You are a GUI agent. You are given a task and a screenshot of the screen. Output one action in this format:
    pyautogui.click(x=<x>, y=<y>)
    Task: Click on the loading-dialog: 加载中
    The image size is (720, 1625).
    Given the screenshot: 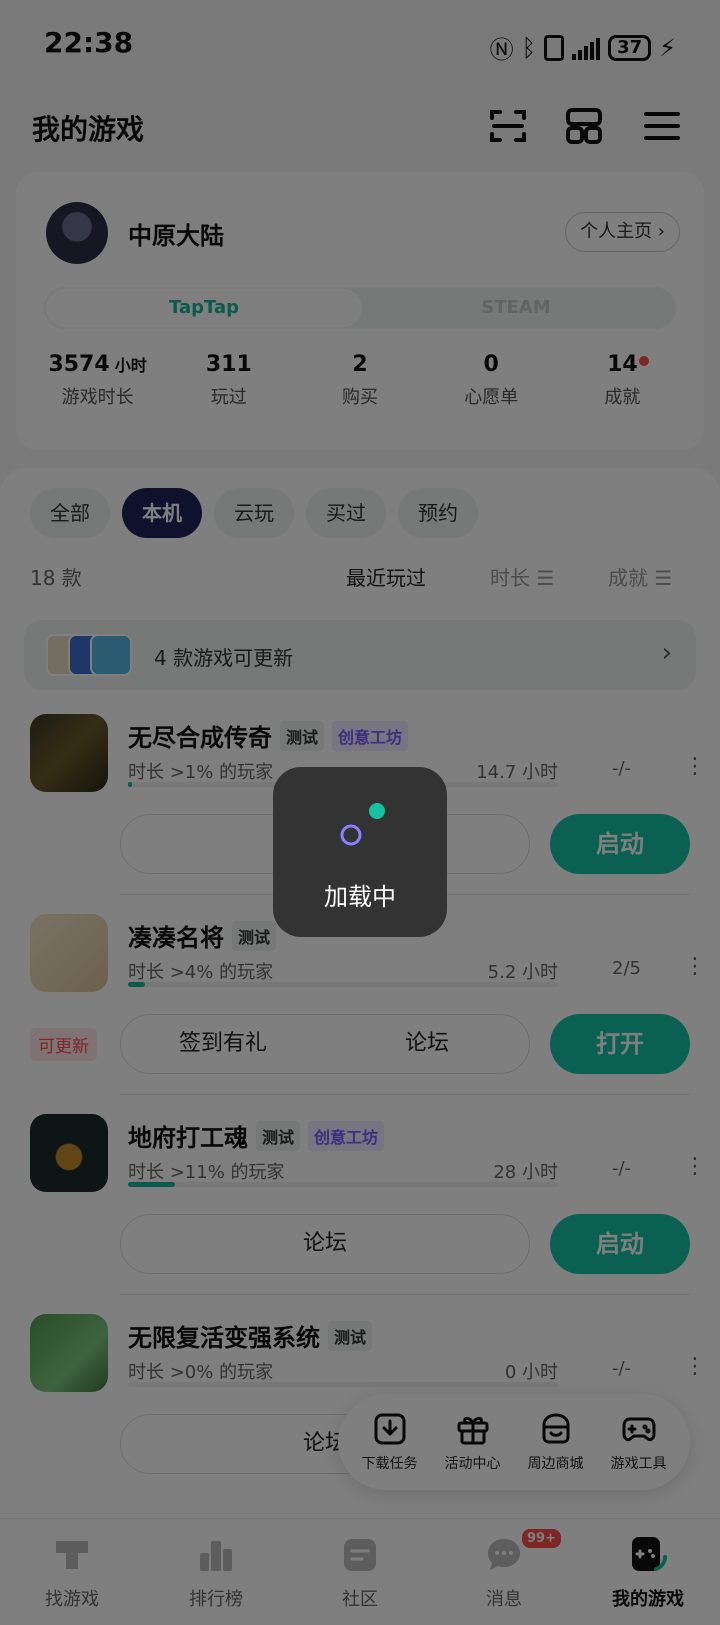 What is the action you would take?
    pyautogui.click(x=360, y=852)
    